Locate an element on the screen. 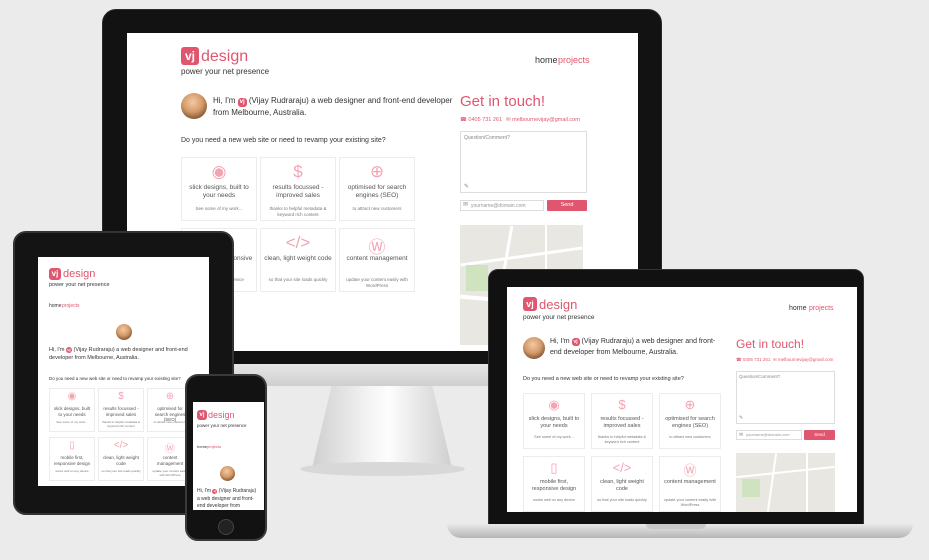  eye-icon: ◉ is located at coordinates (554, 404).